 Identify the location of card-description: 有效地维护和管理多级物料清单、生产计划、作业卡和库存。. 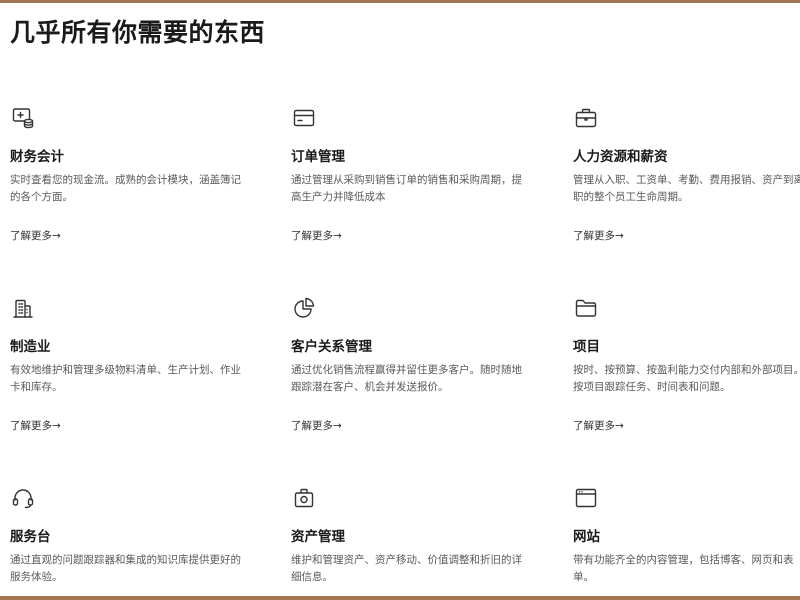
(125, 378).